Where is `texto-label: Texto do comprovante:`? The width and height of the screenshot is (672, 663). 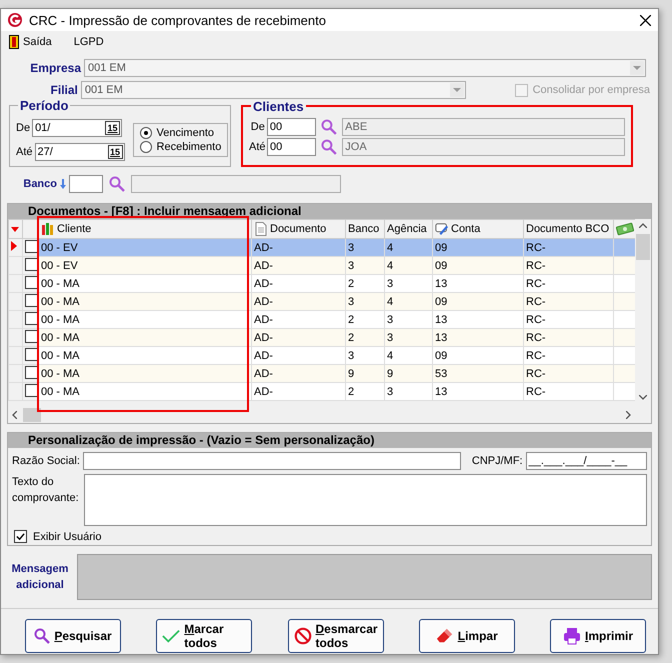 texto-label: Texto do comprovante: is located at coordinates (46, 490).